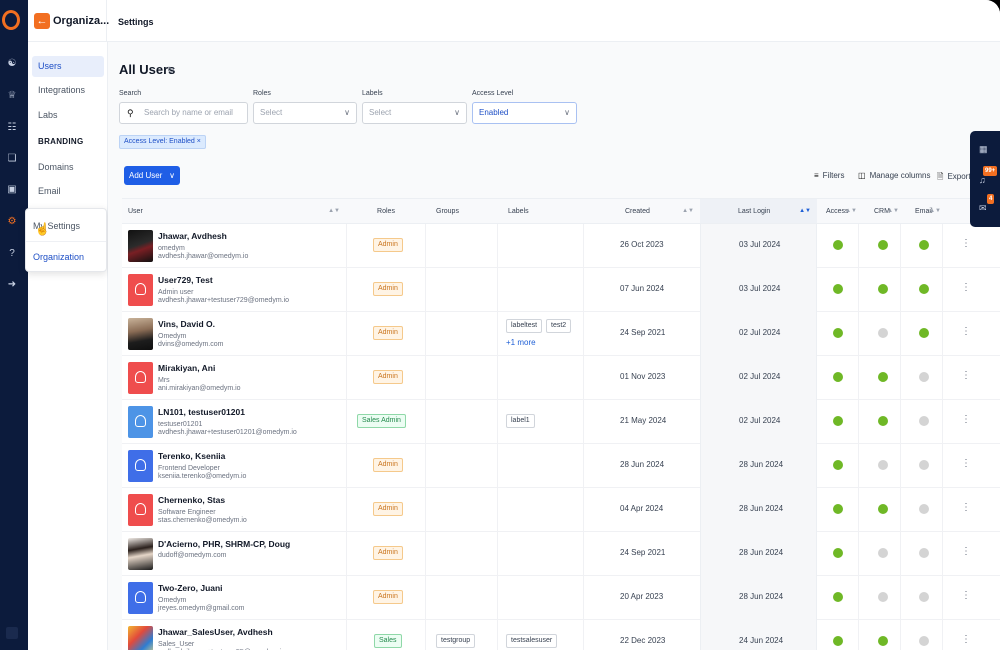  What do you see at coordinates (42, 21) in the screenshot?
I see `back-arrow-icon: ←` at bounding box center [42, 21].